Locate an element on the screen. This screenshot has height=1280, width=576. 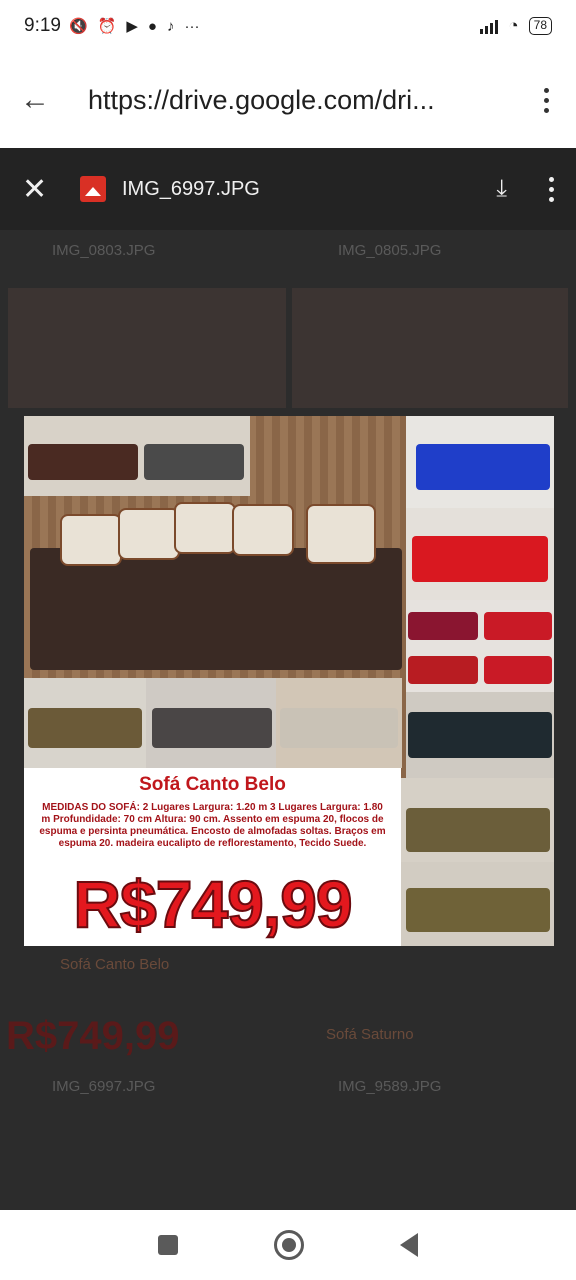
thumb-brown-sofa is located at coordinates (85, 723).